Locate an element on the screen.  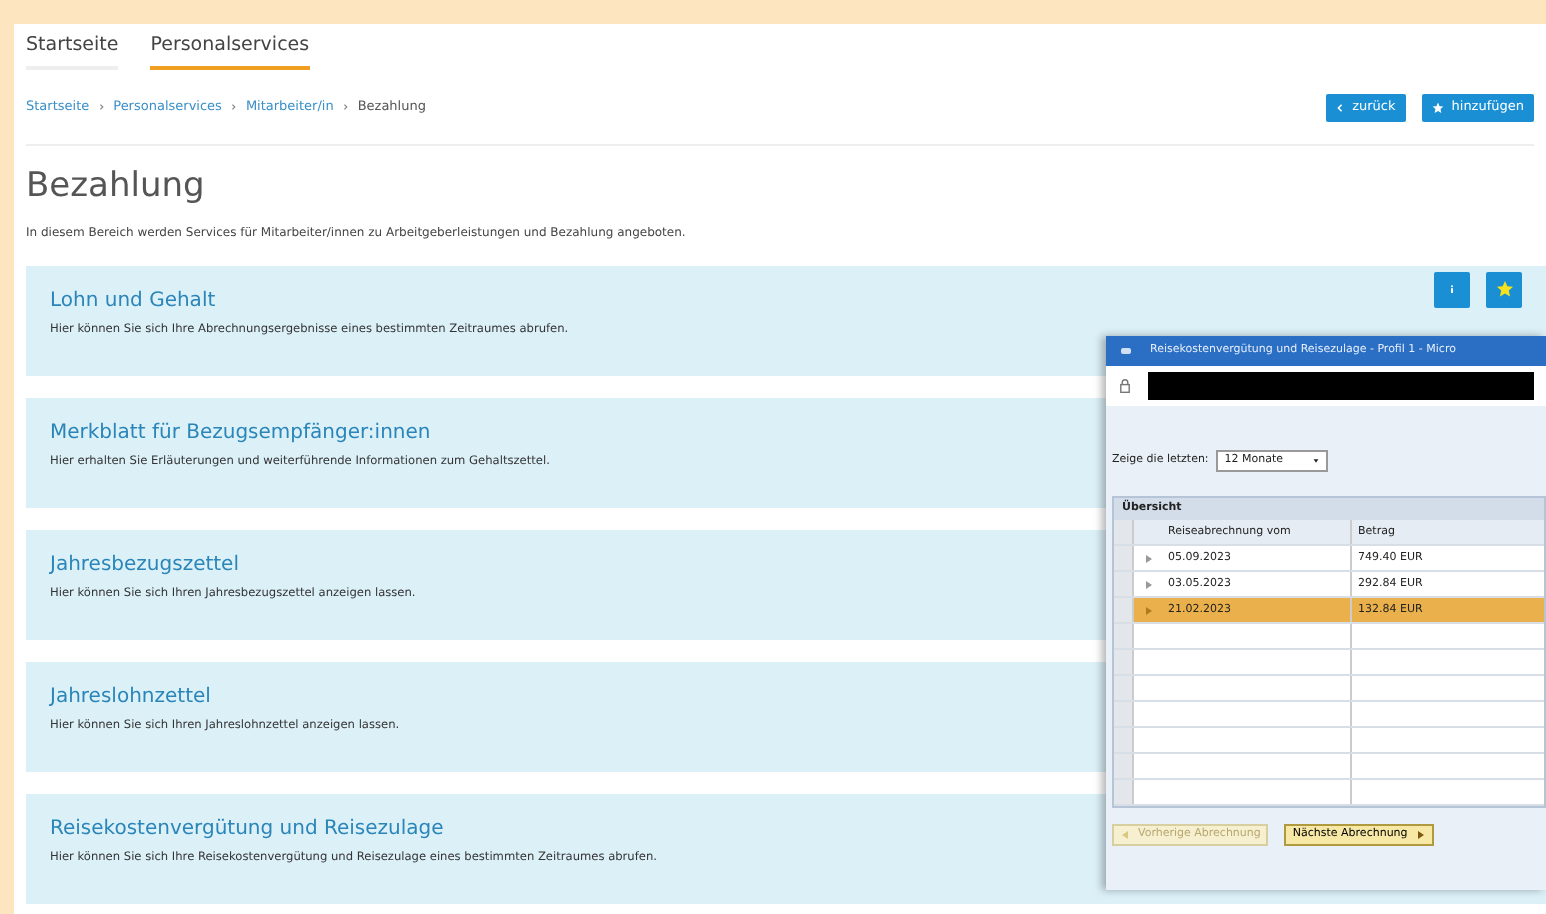
service-title: Lohn und Gehalt is located at coordinates (134, 301).